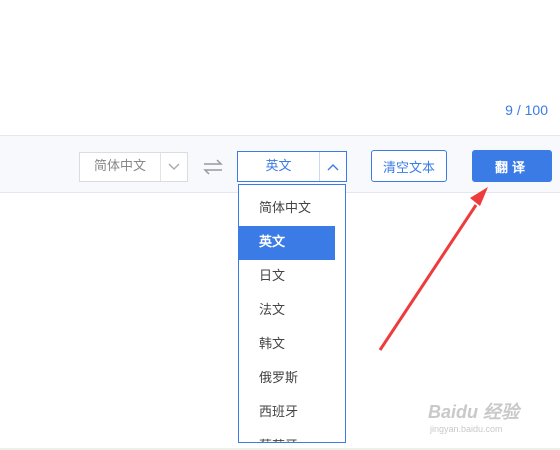 Image resolution: width=560 pixels, height=450 pixels. I want to click on watermark-url: jingyan.baidu.com, so click(466, 429).